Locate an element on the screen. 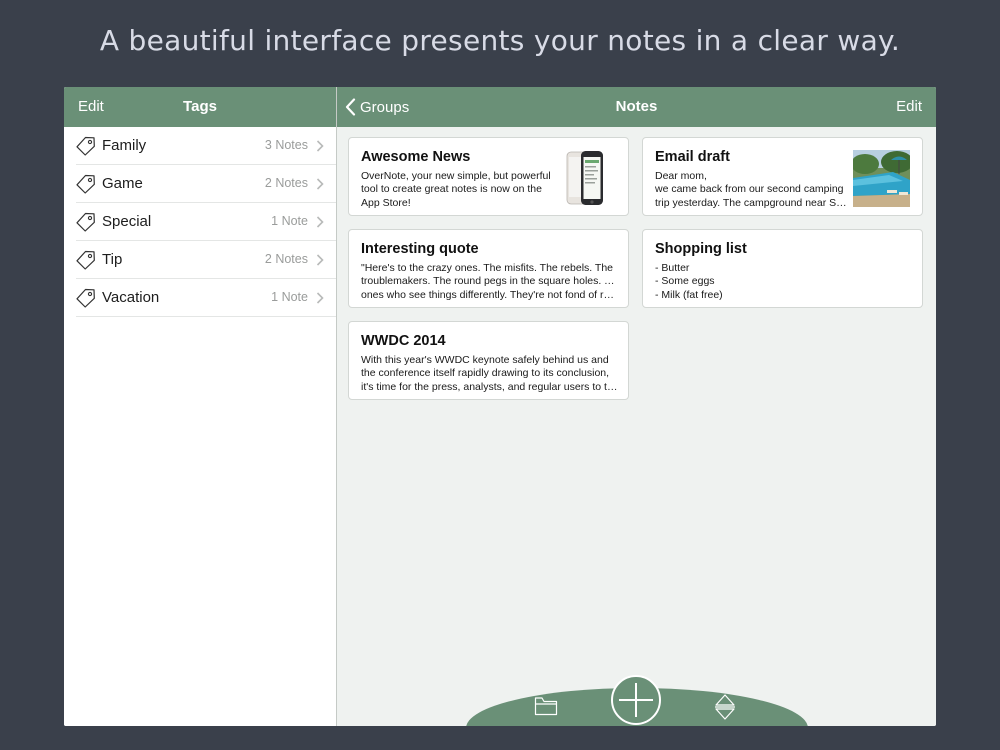 This screenshot has height=750, width=1000. tags-title: Tags is located at coordinates (200, 106).